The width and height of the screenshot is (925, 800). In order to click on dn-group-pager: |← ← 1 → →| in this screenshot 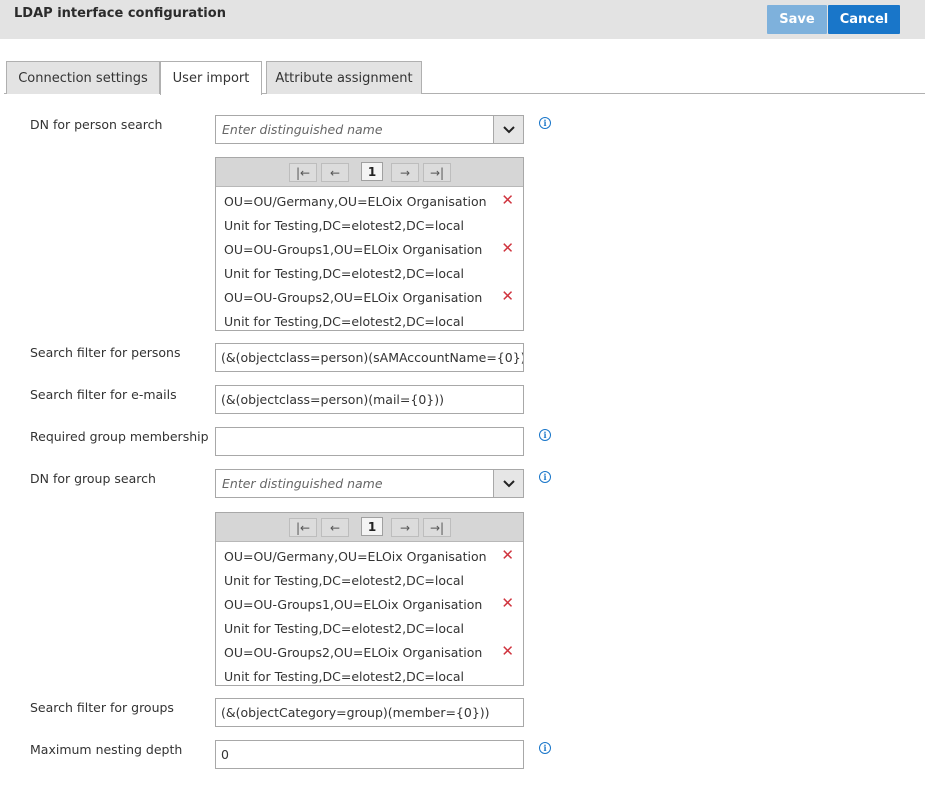, I will do `click(369, 527)`.